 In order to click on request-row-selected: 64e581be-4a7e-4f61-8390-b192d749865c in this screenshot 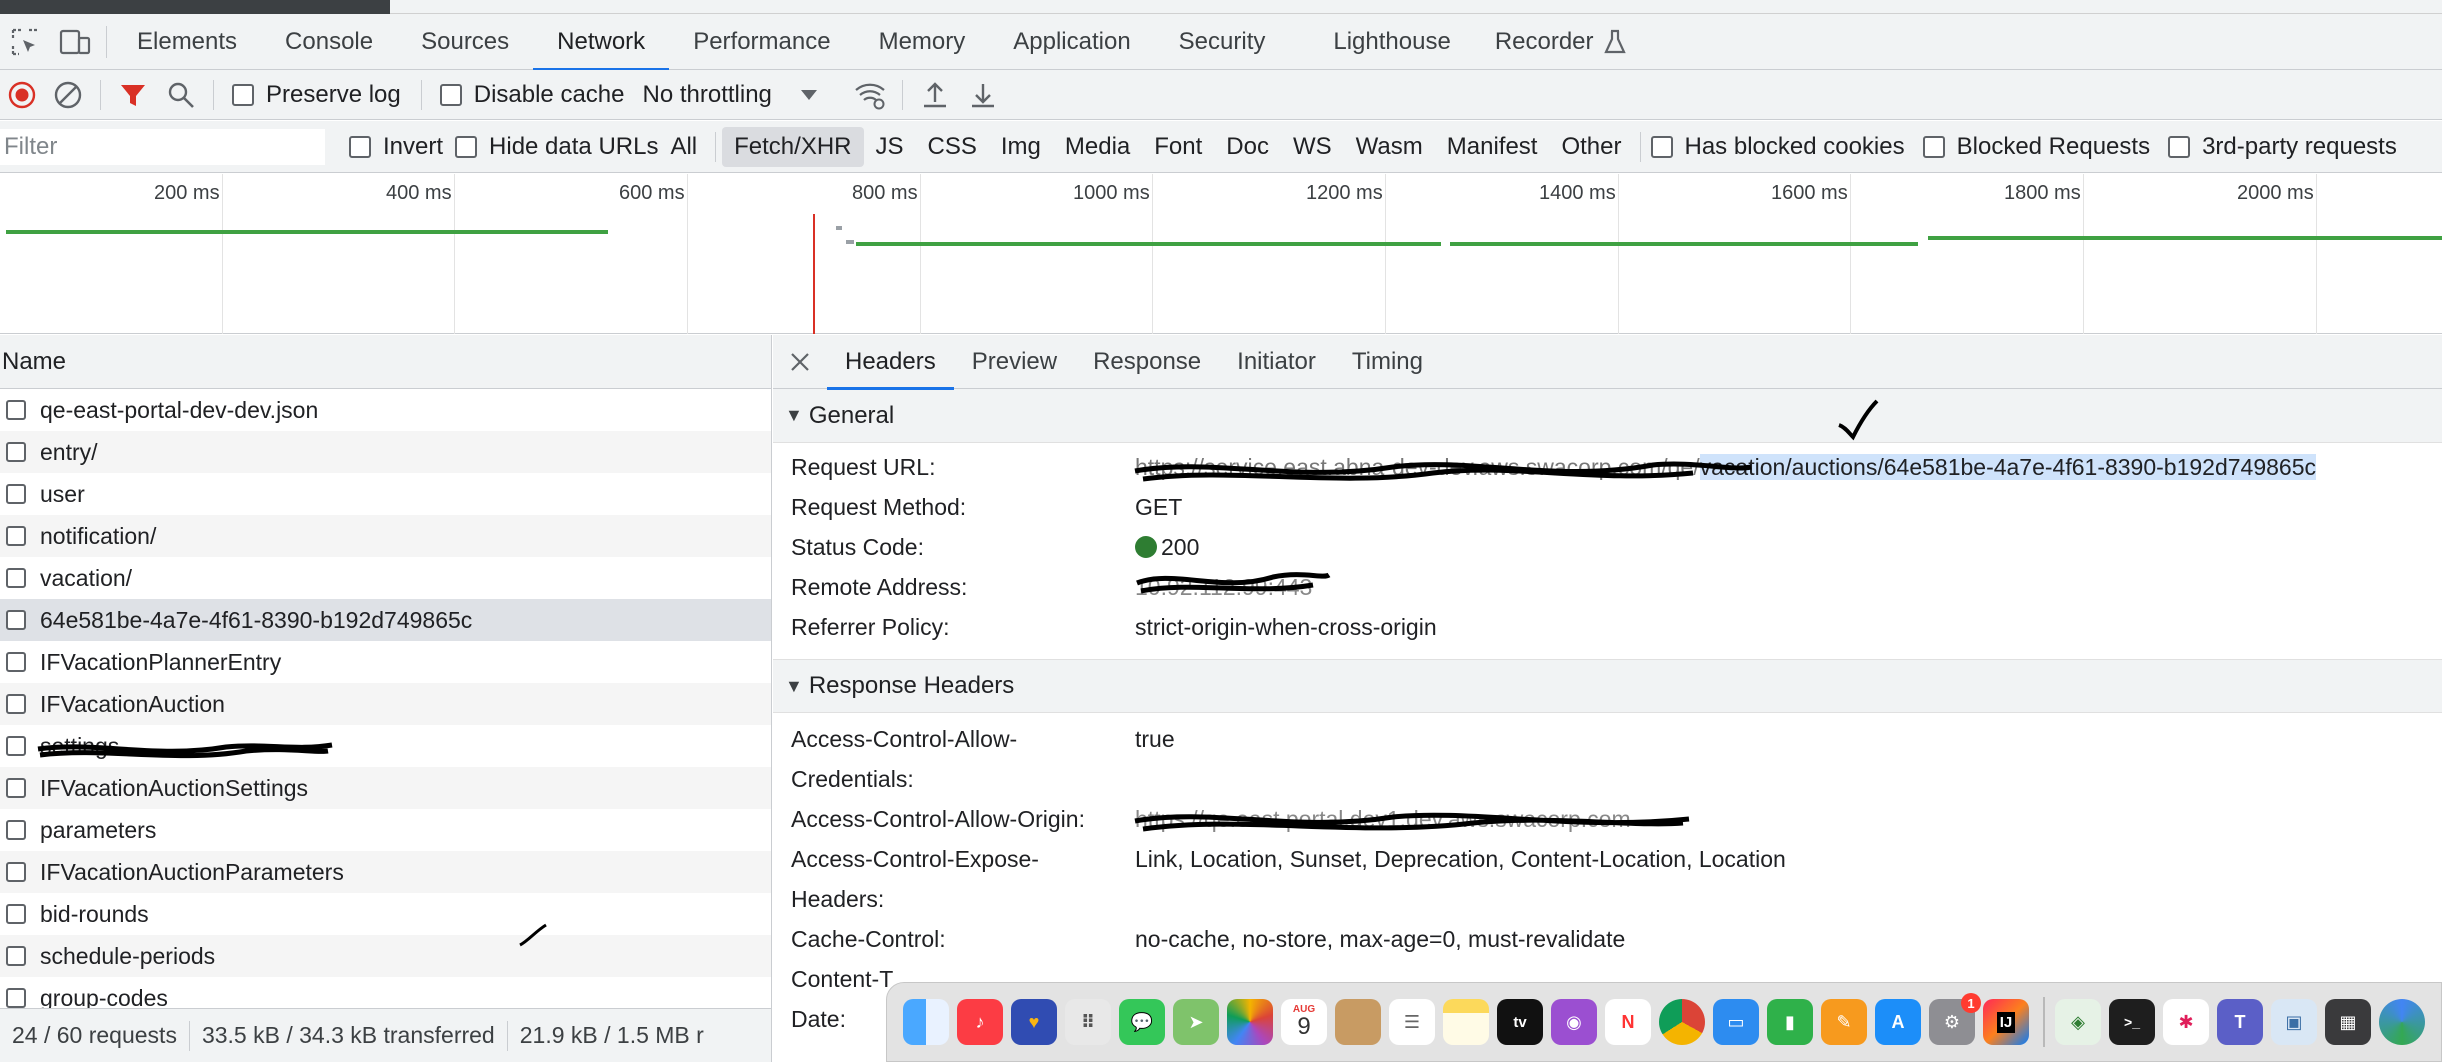, I will do `click(385, 620)`.